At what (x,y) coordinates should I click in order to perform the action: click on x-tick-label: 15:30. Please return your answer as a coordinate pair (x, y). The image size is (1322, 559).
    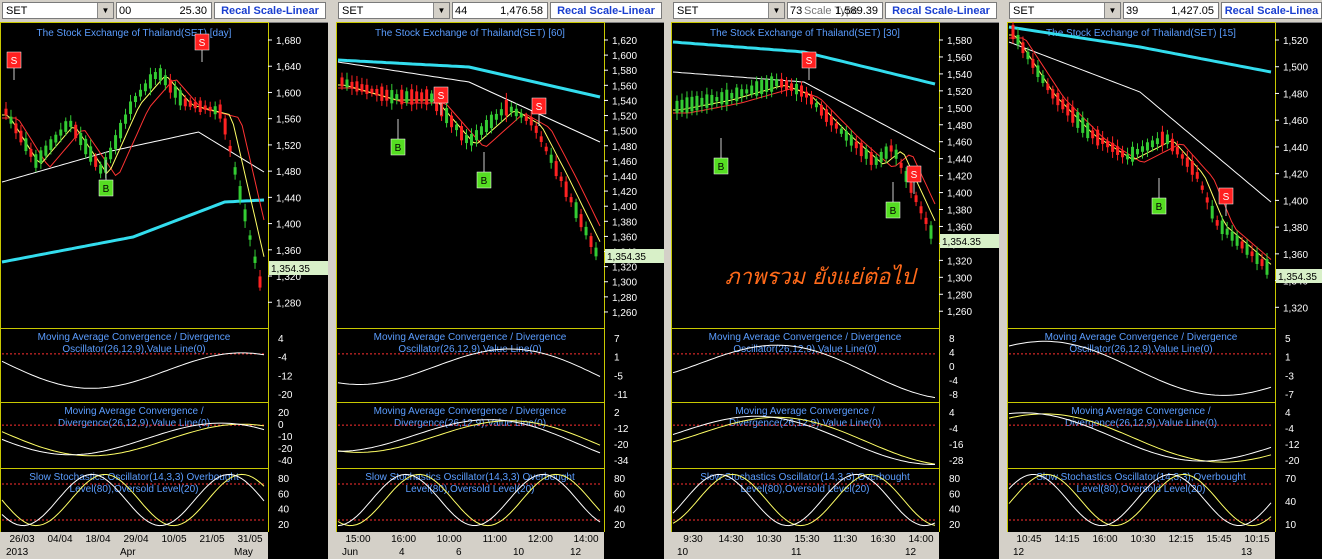
    Looking at the image, I should click on (806, 539).